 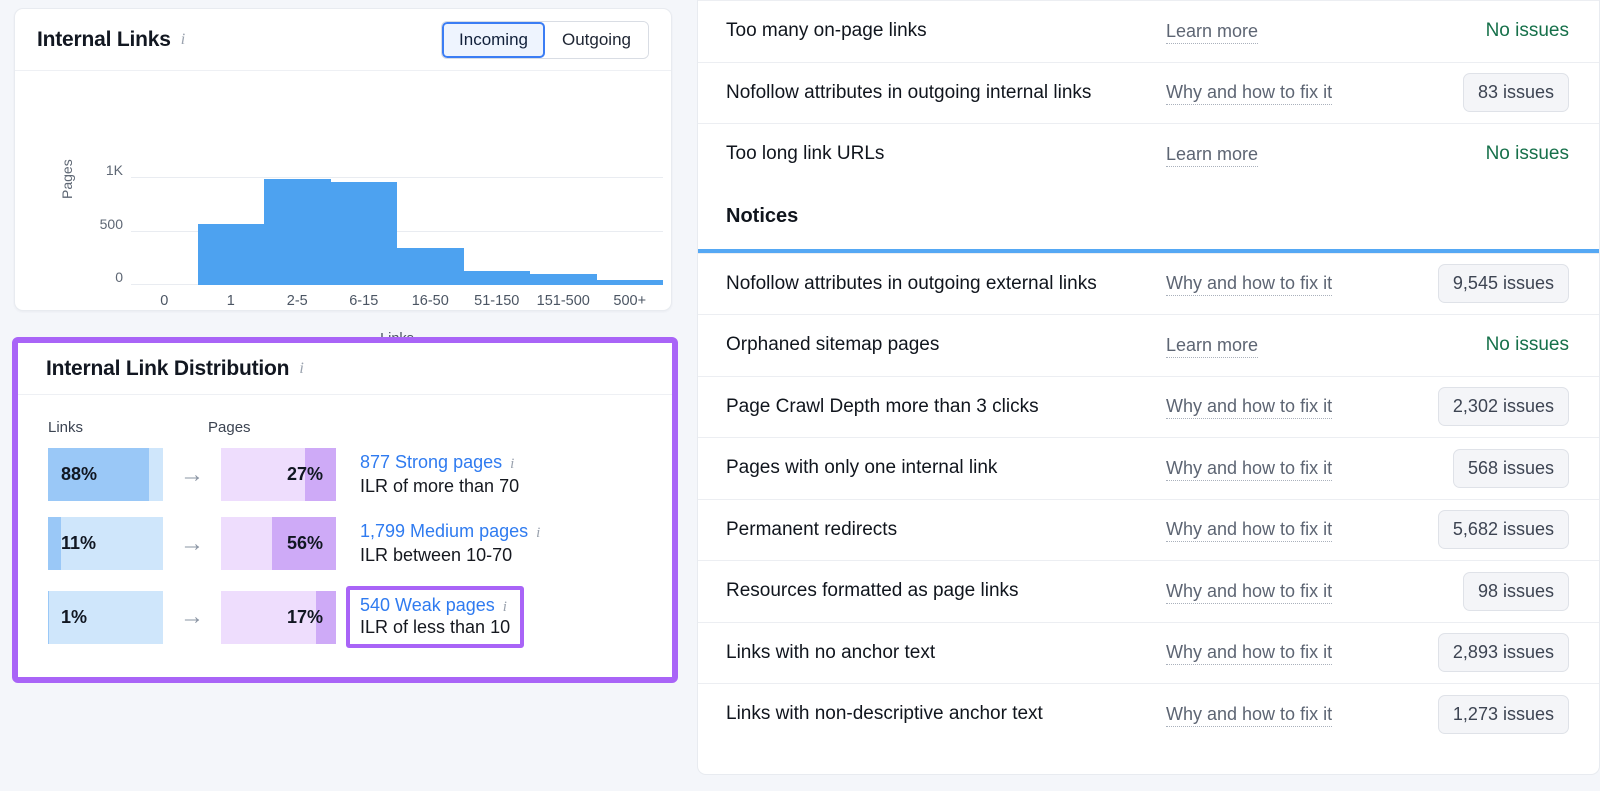 I want to click on issue-name: Links with no anchor text, so click(x=831, y=652).